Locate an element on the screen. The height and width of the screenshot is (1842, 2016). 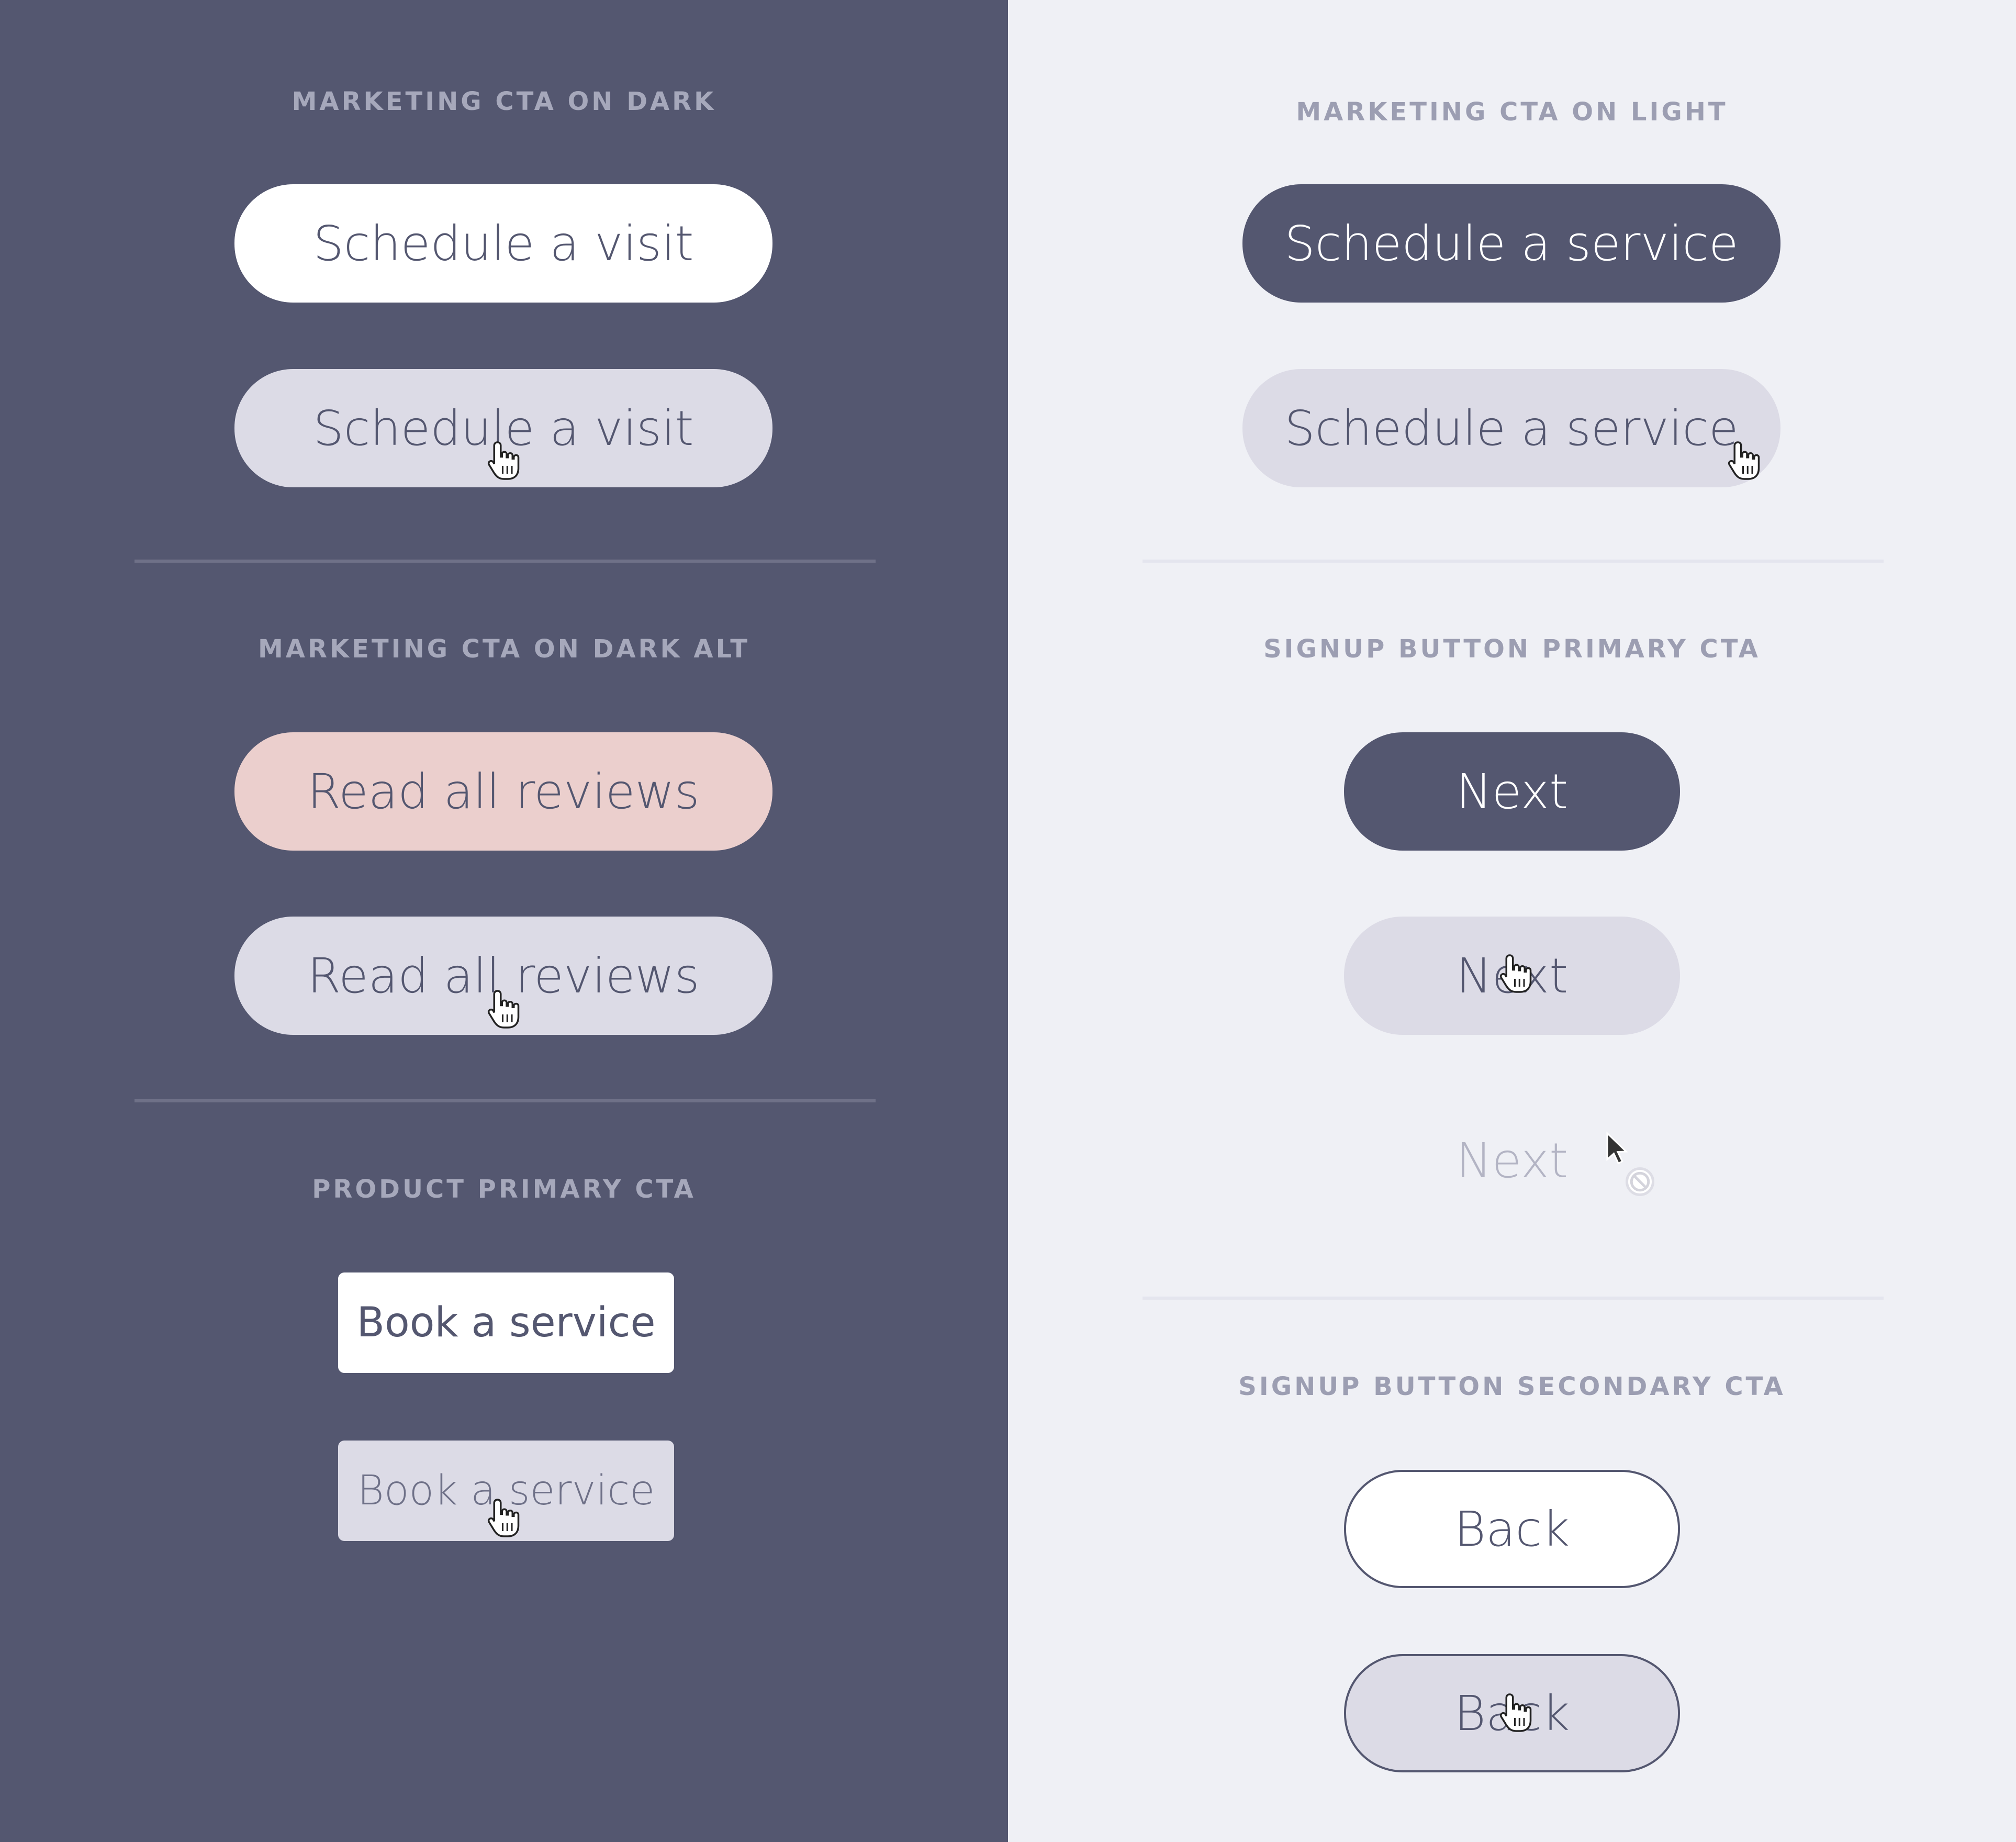
next-button: Next is located at coordinates (1512, 791).